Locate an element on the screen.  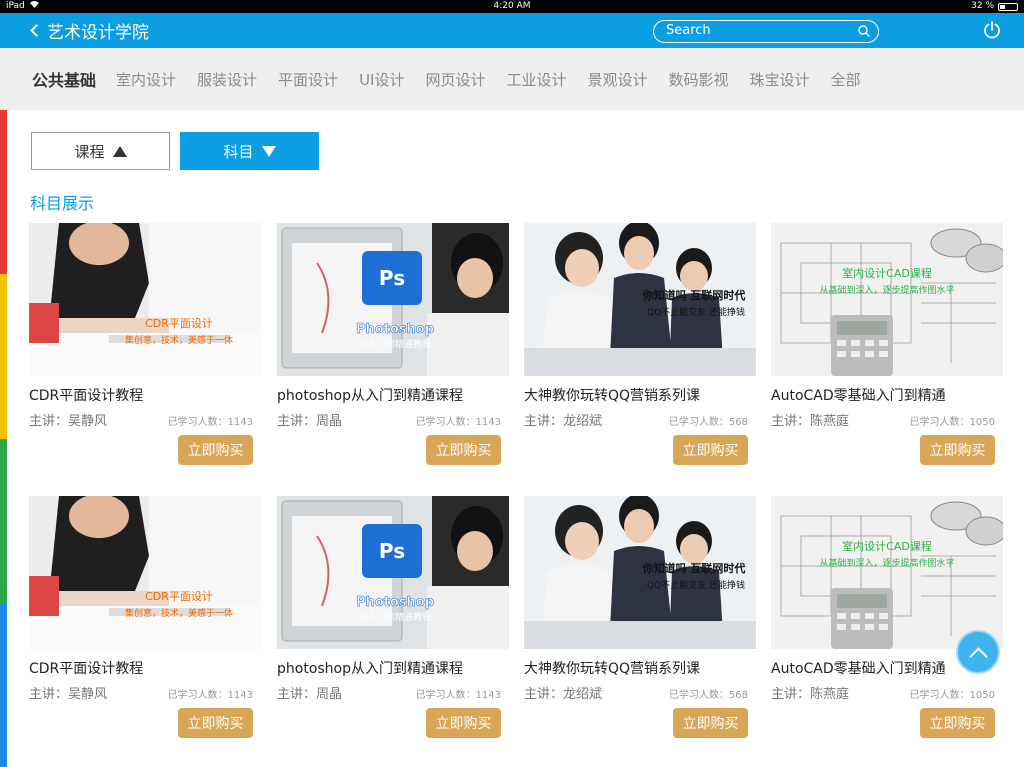
triangle-up-icon is located at coordinates (119, 151).